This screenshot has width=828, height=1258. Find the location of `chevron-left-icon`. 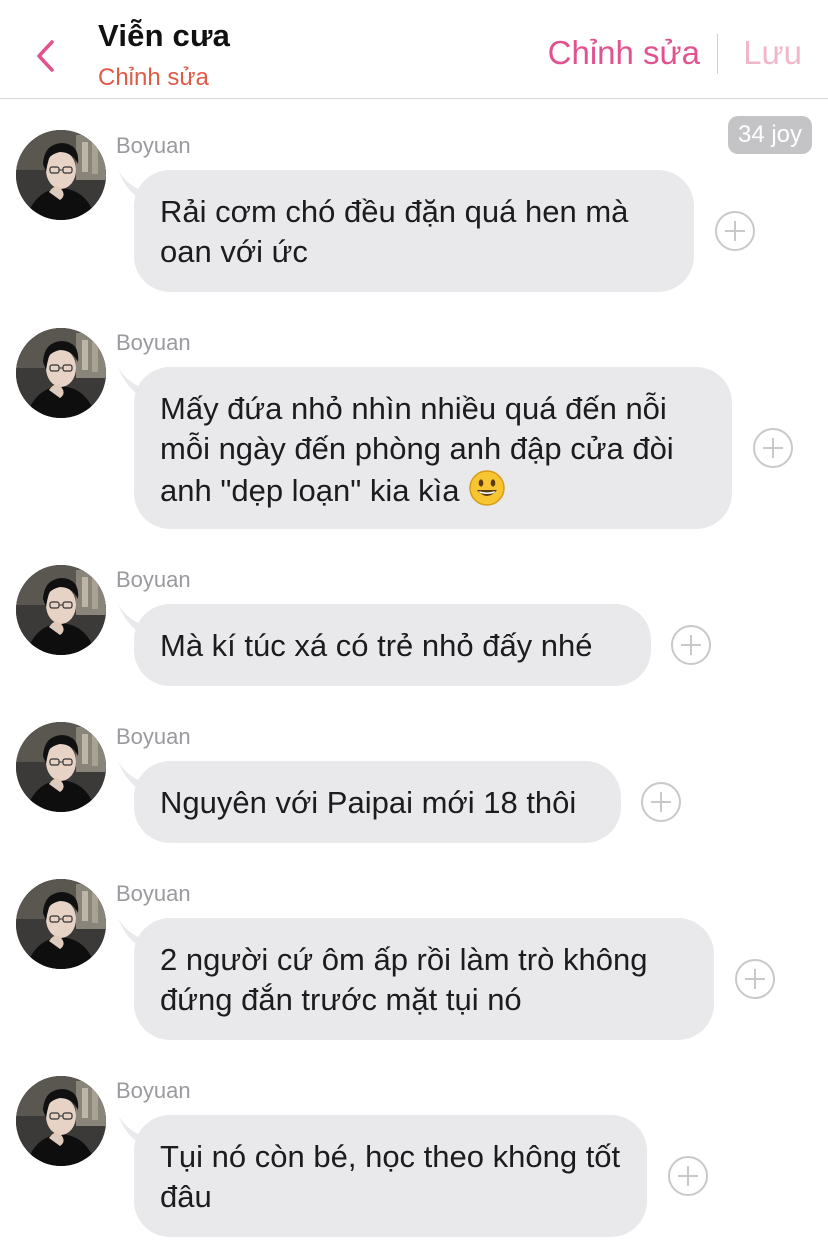

chevron-left-icon is located at coordinates (45, 56).